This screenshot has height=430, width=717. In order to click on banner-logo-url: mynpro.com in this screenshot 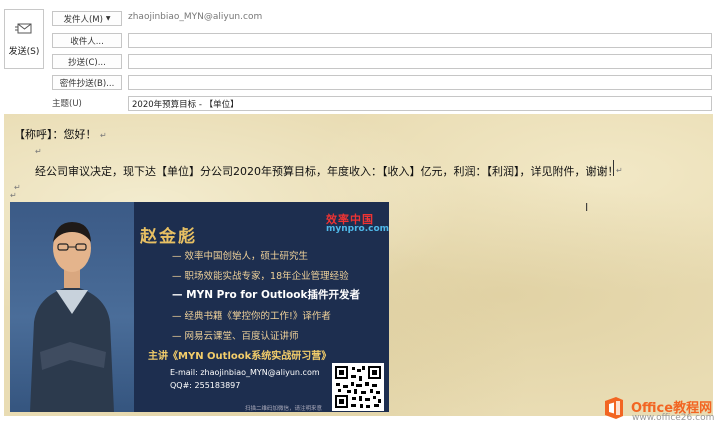, I will do `click(357, 229)`.